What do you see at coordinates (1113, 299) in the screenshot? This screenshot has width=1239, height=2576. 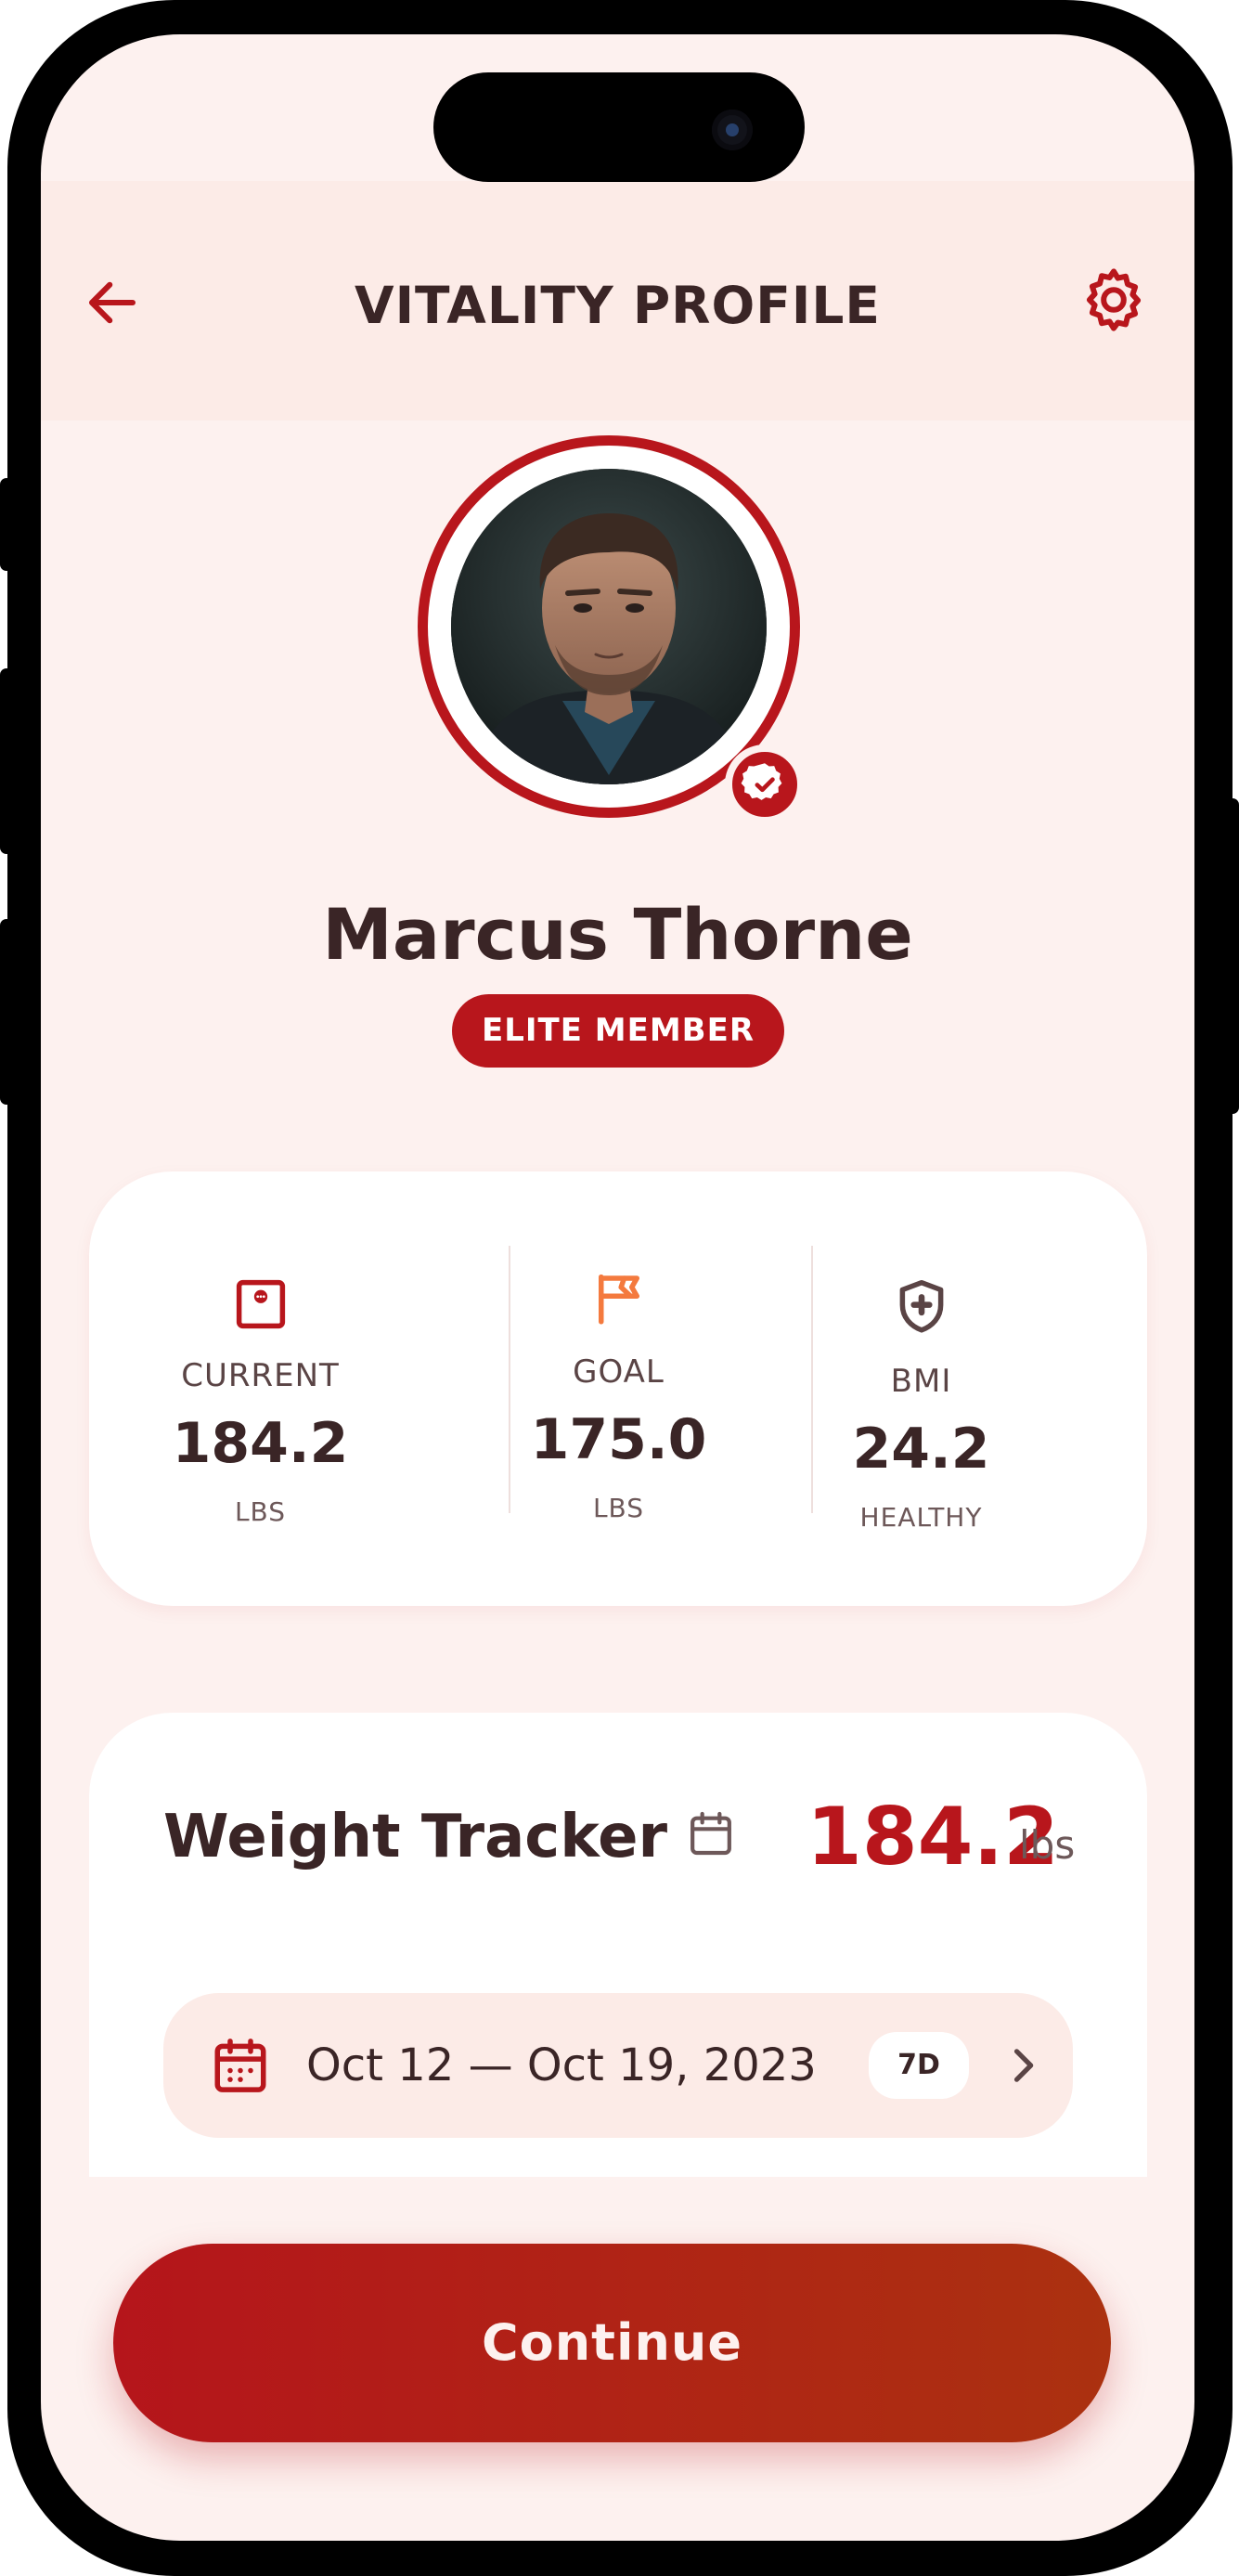 I see `gear-icon` at bounding box center [1113, 299].